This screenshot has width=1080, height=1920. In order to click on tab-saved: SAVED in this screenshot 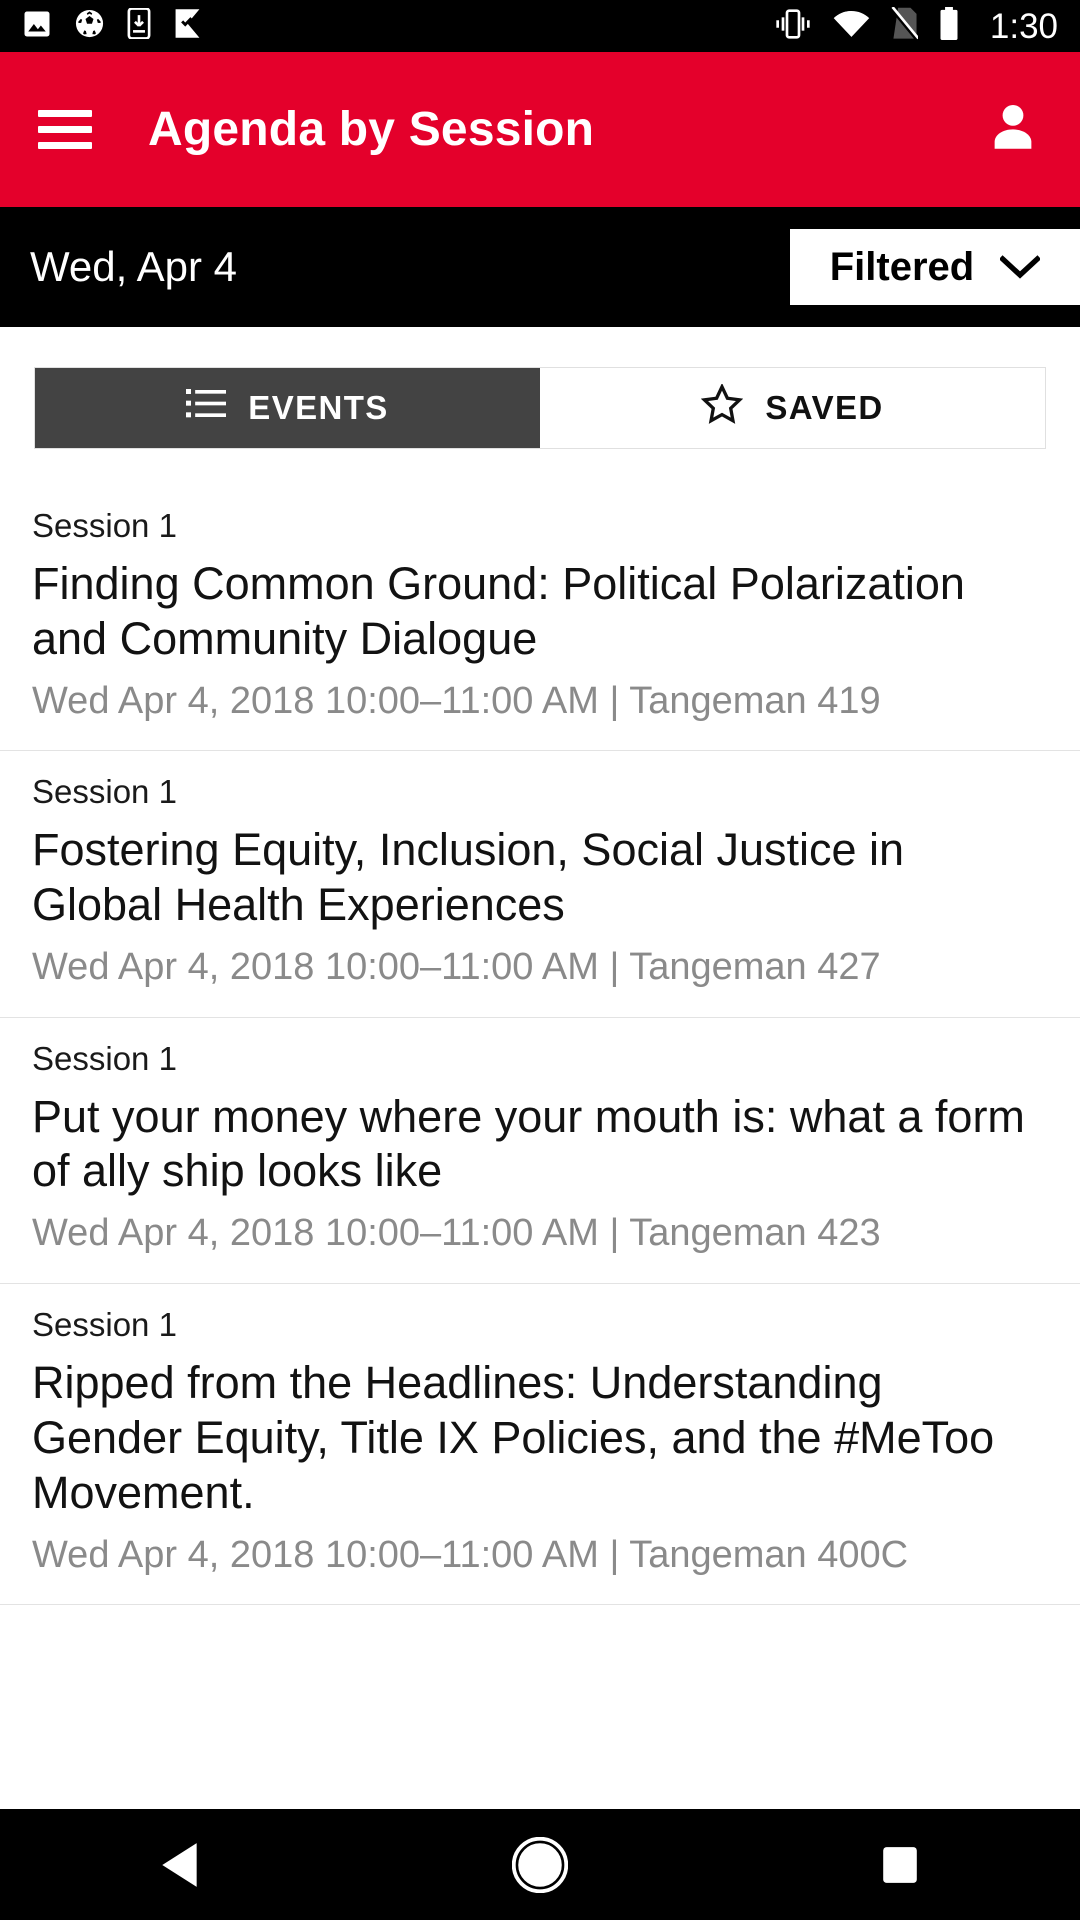, I will do `click(792, 408)`.